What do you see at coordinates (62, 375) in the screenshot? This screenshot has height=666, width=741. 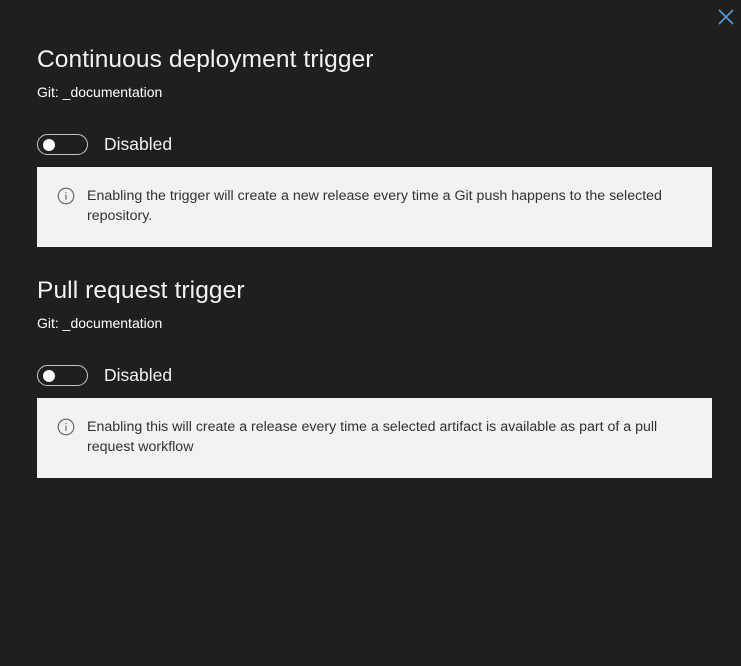 I see `pull-request-toggle` at bounding box center [62, 375].